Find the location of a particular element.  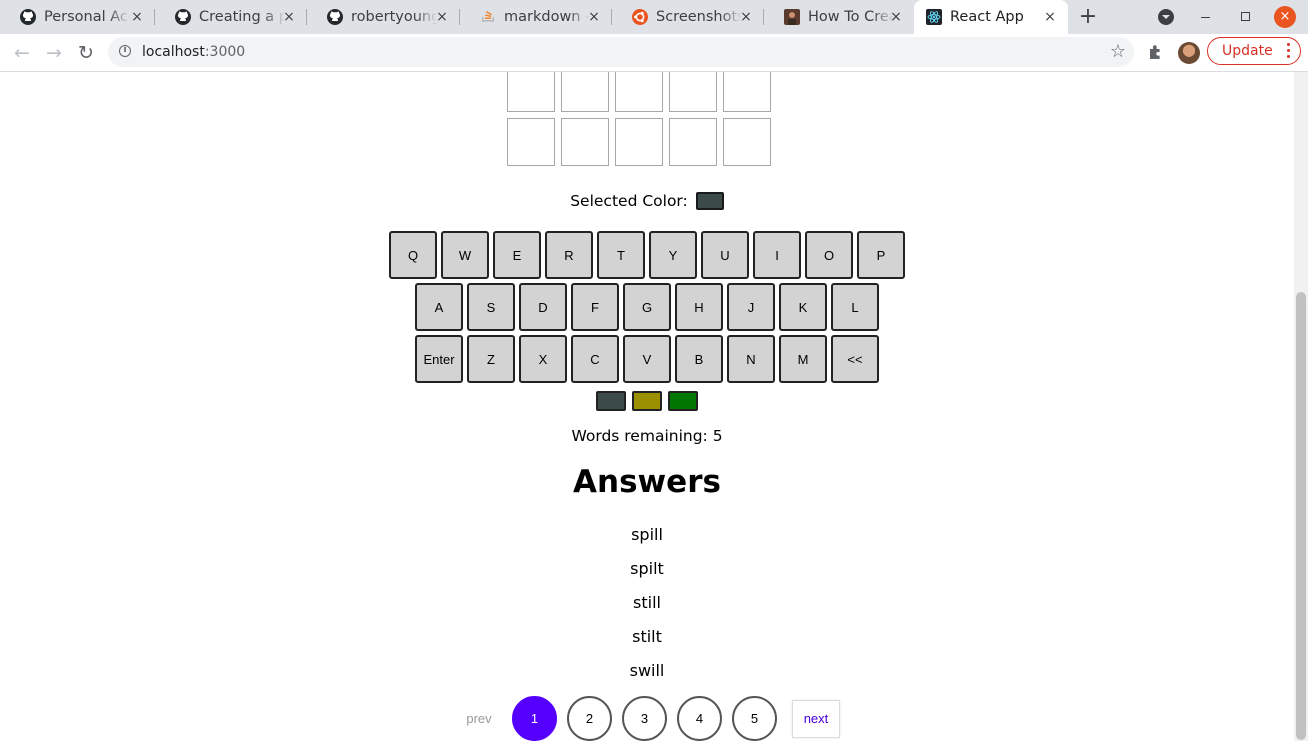

page-button-5: 5 is located at coordinates (754, 718).